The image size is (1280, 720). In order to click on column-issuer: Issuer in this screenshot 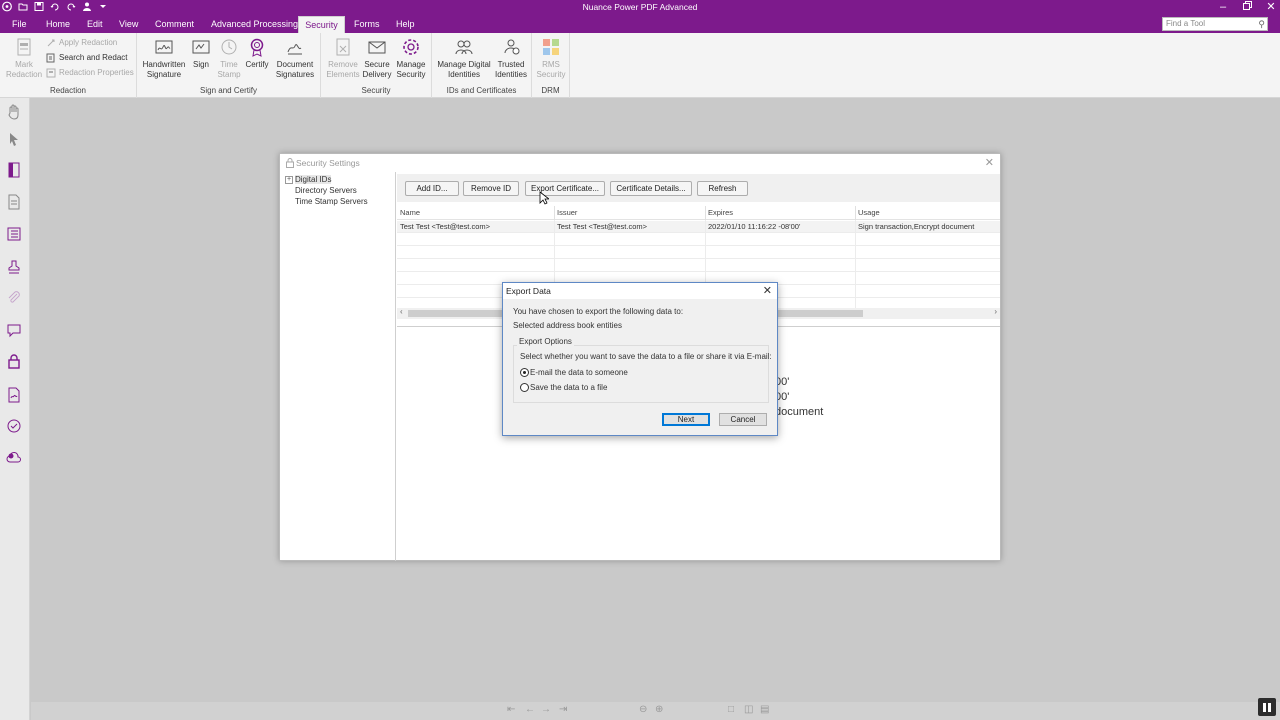, I will do `click(567, 212)`.